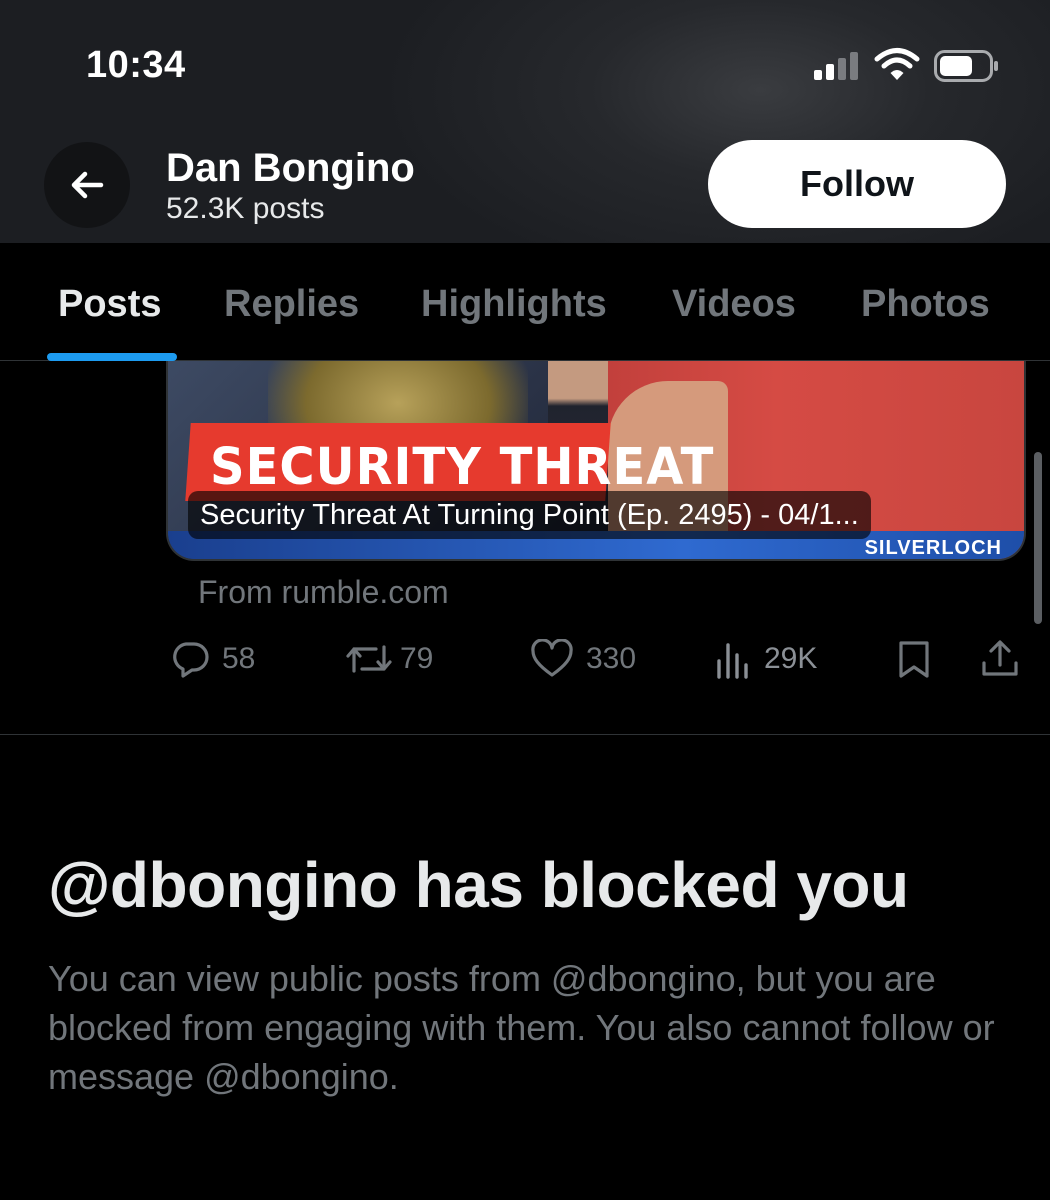 The width and height of the screenshot is (1050, 1200). I want to click on views-count: 29K, so click(791, 658).